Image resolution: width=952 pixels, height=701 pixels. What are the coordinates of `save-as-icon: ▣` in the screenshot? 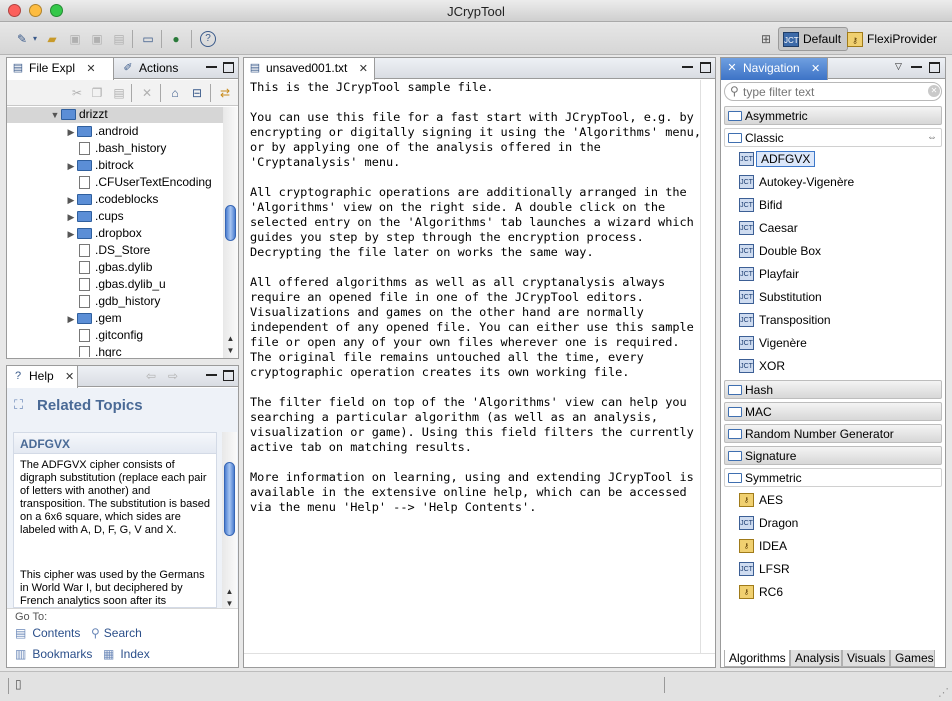 It's located at (97, 39).